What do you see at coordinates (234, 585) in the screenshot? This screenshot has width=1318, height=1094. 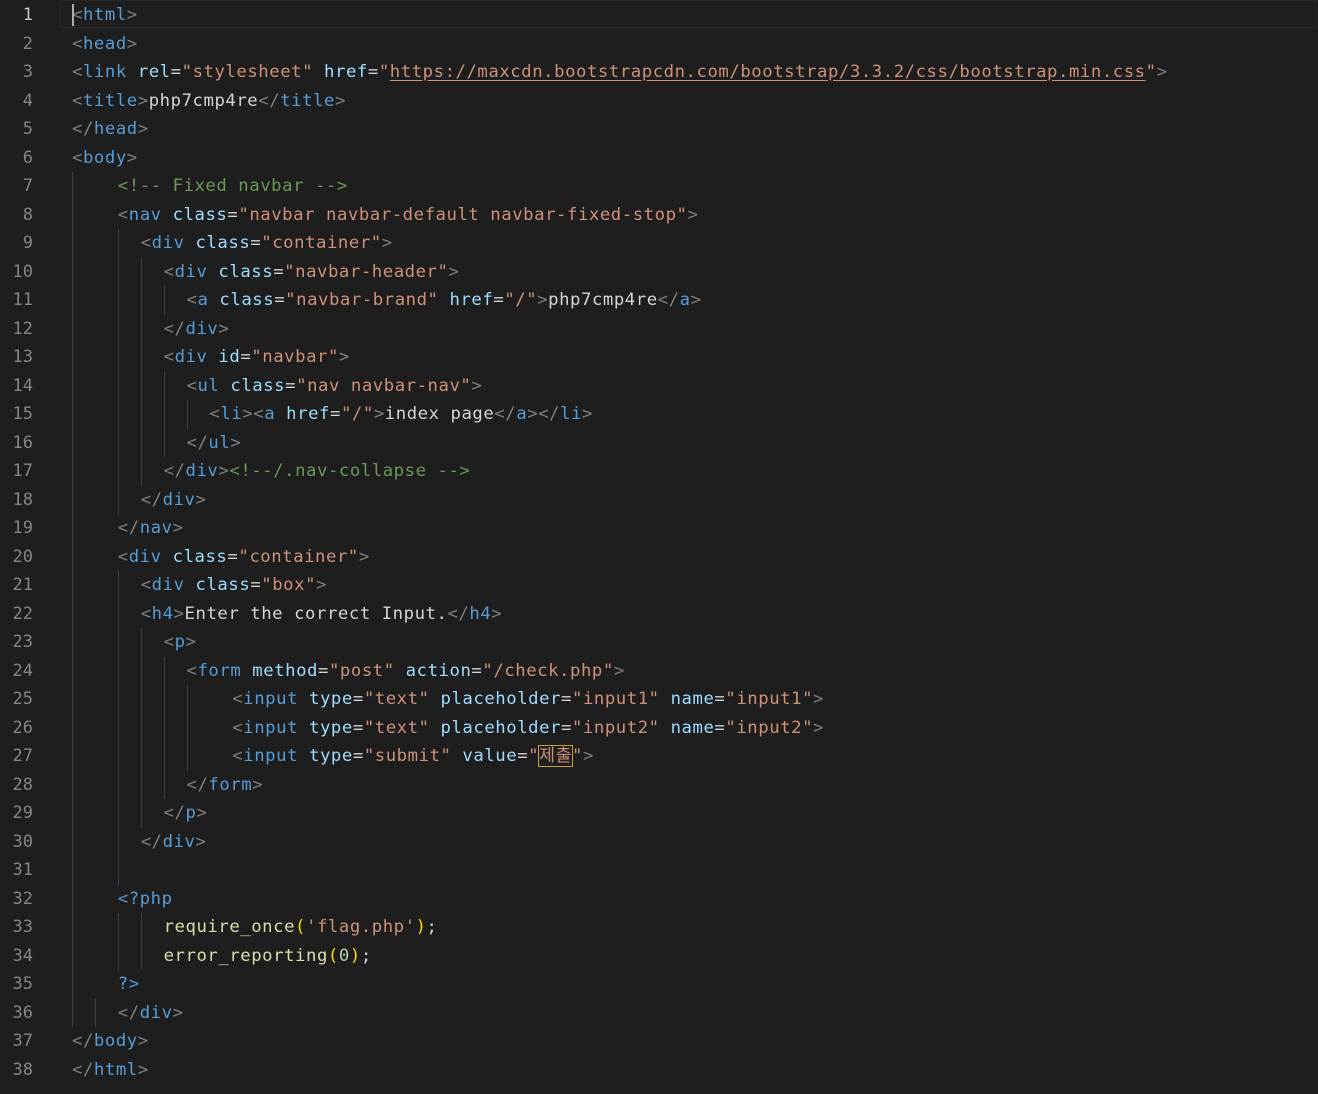 I see `code-text: <div class="box">` at bounding box center [234, 585].